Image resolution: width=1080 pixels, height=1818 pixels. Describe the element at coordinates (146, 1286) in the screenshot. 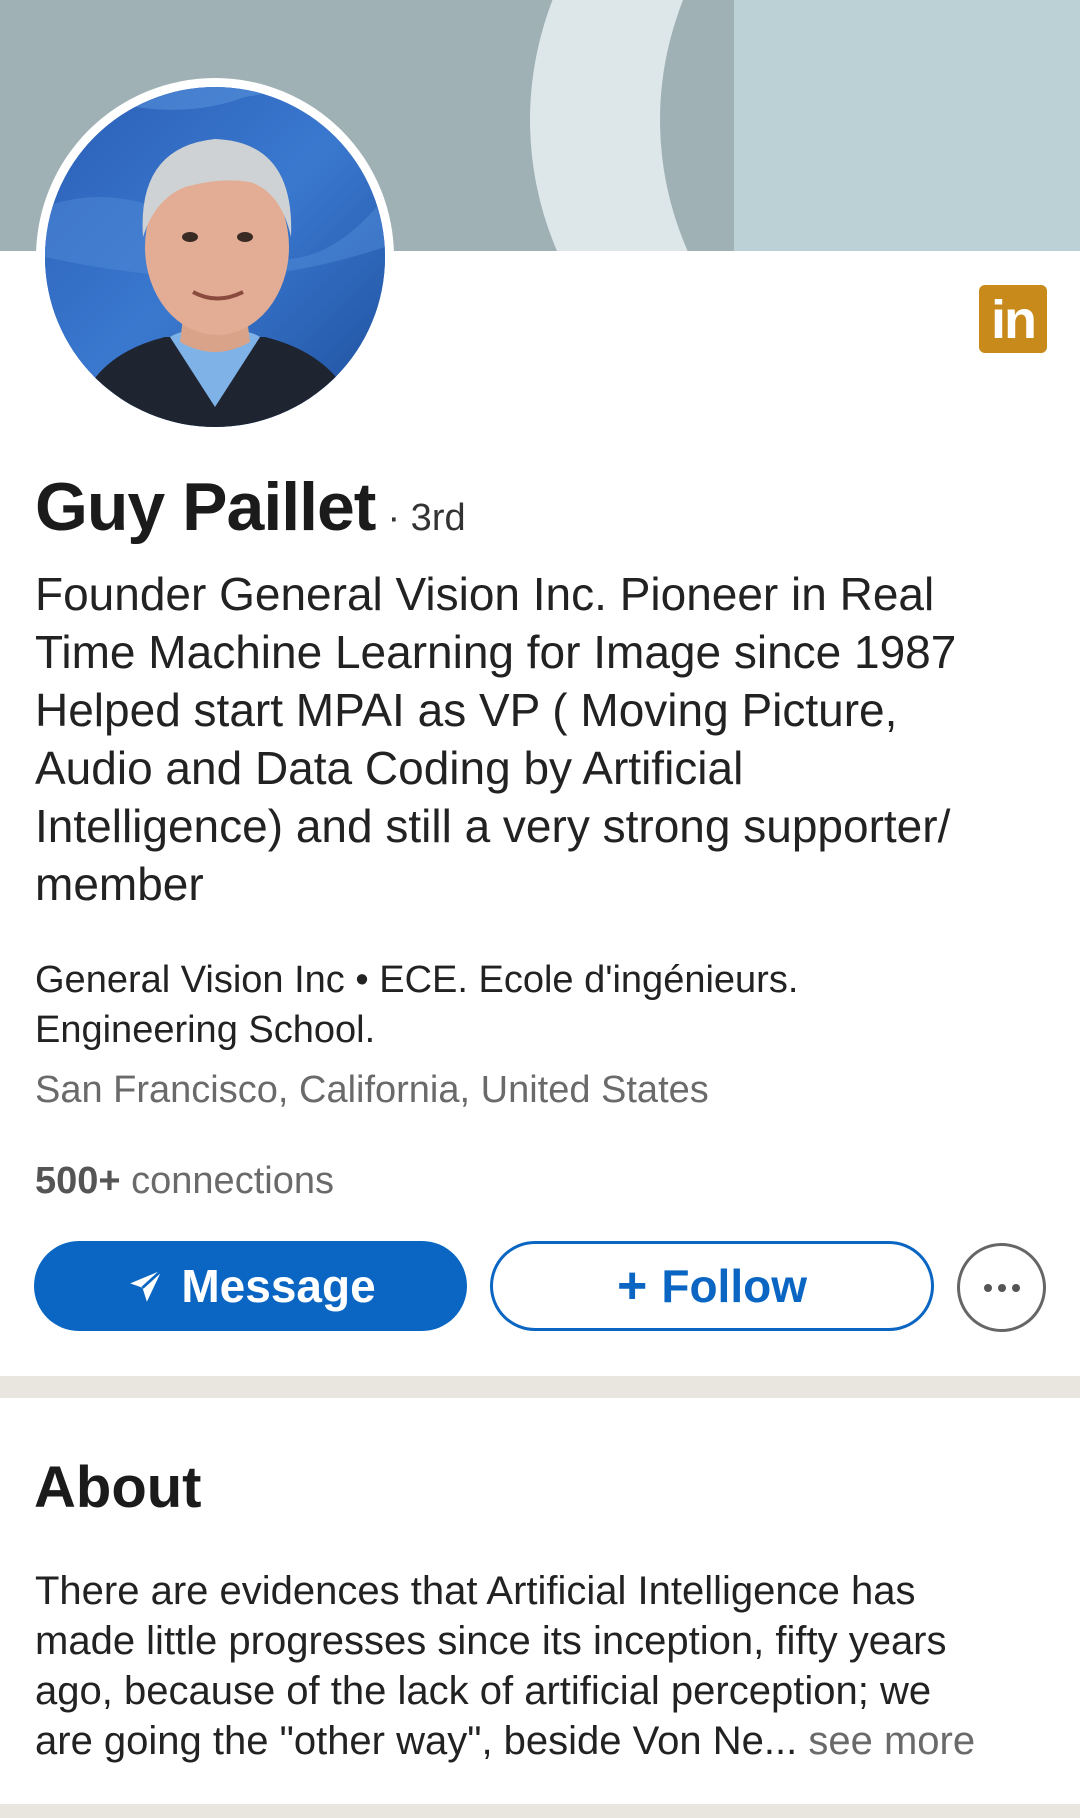

I see `send-icon` at that location.